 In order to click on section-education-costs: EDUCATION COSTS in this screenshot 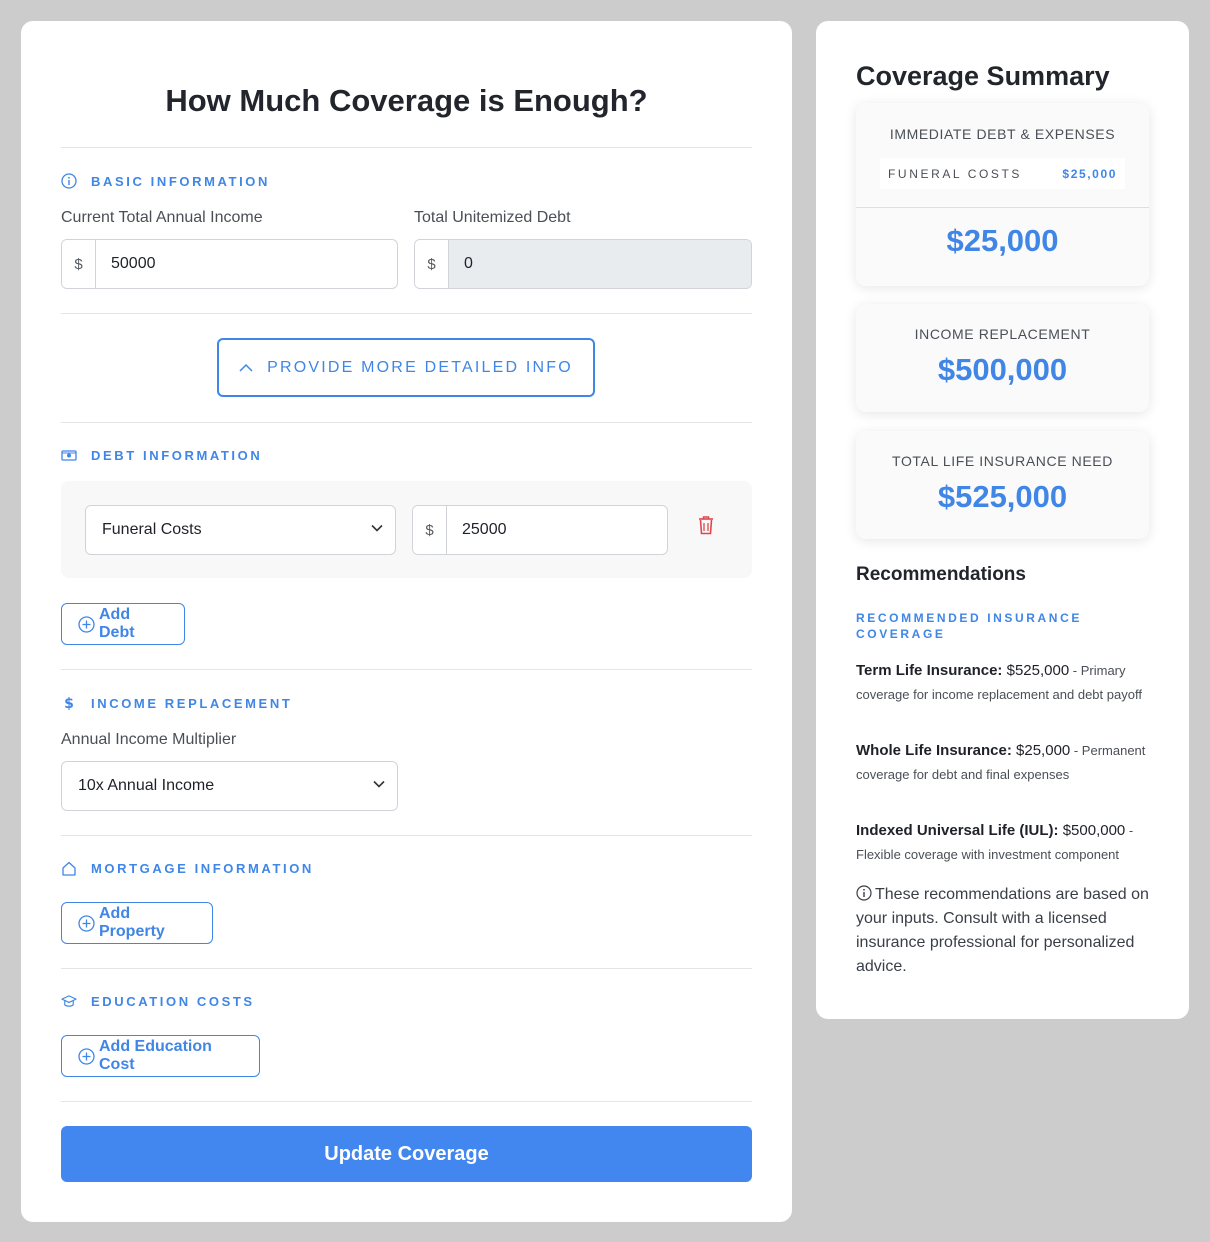, I will do `click(158, 1001)`.